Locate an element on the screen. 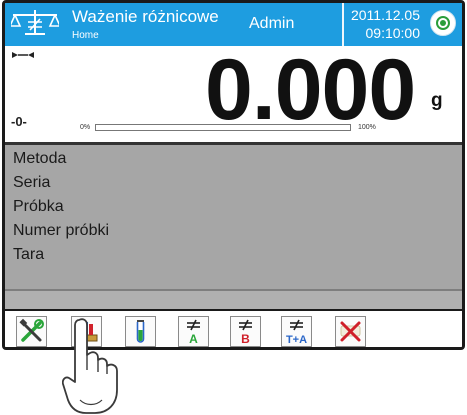  differential-ta-icon: T+A is located at coordinates (296, 332).